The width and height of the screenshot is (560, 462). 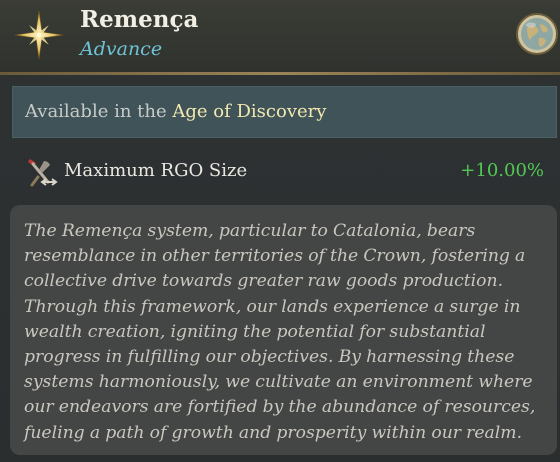 I want to click on availability-bar: Available in the Age of Discovery, so click(x=284, y=112).